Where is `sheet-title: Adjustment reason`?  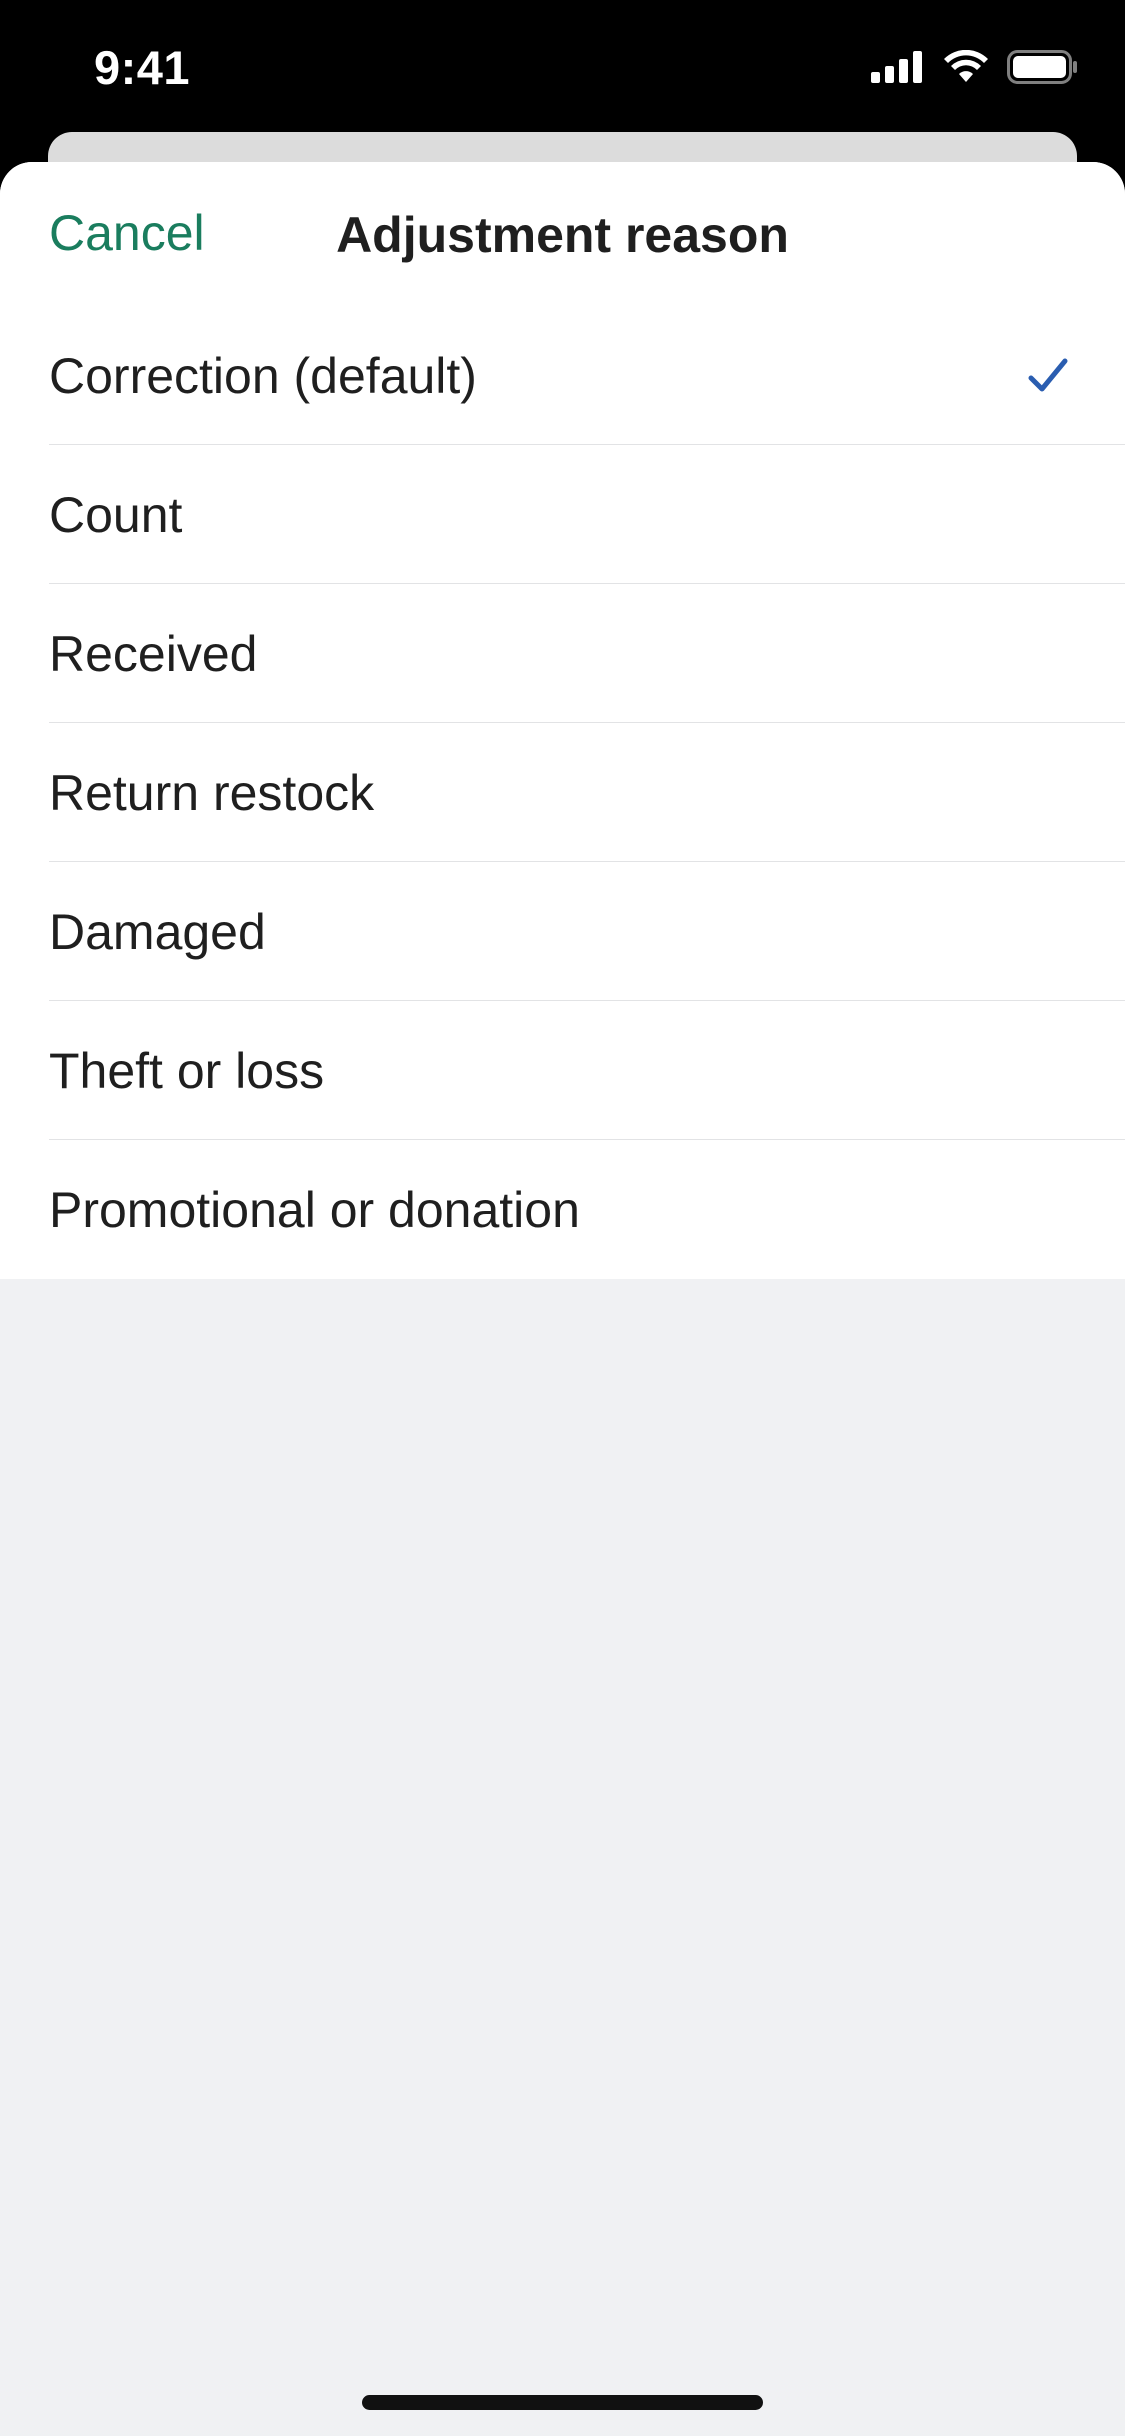
sheet-title: Adjustment reason is located at coordinates (562, 235).